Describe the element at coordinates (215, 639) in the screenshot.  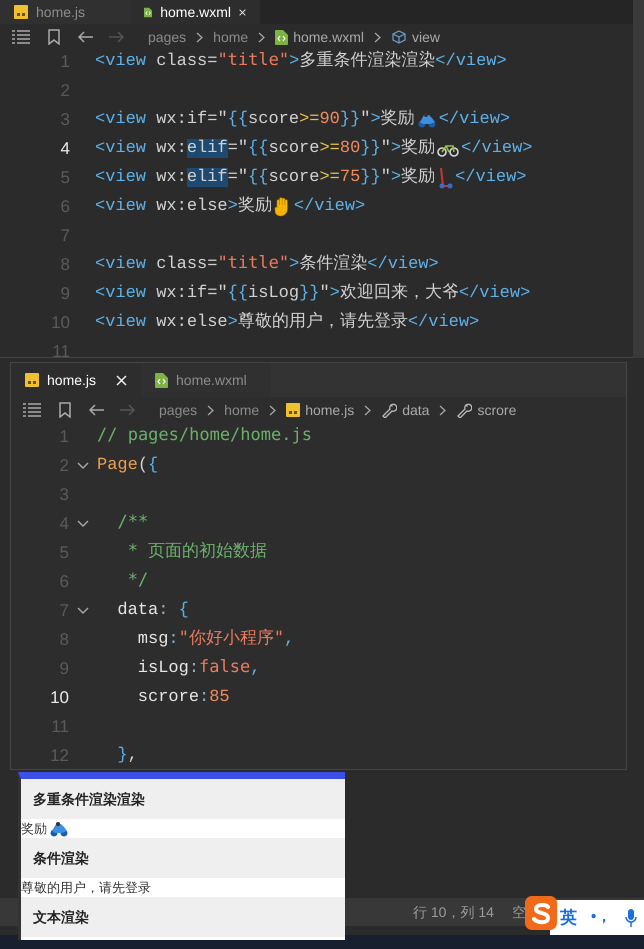
I see `code-text: msg:"你好小程序",` at that location.